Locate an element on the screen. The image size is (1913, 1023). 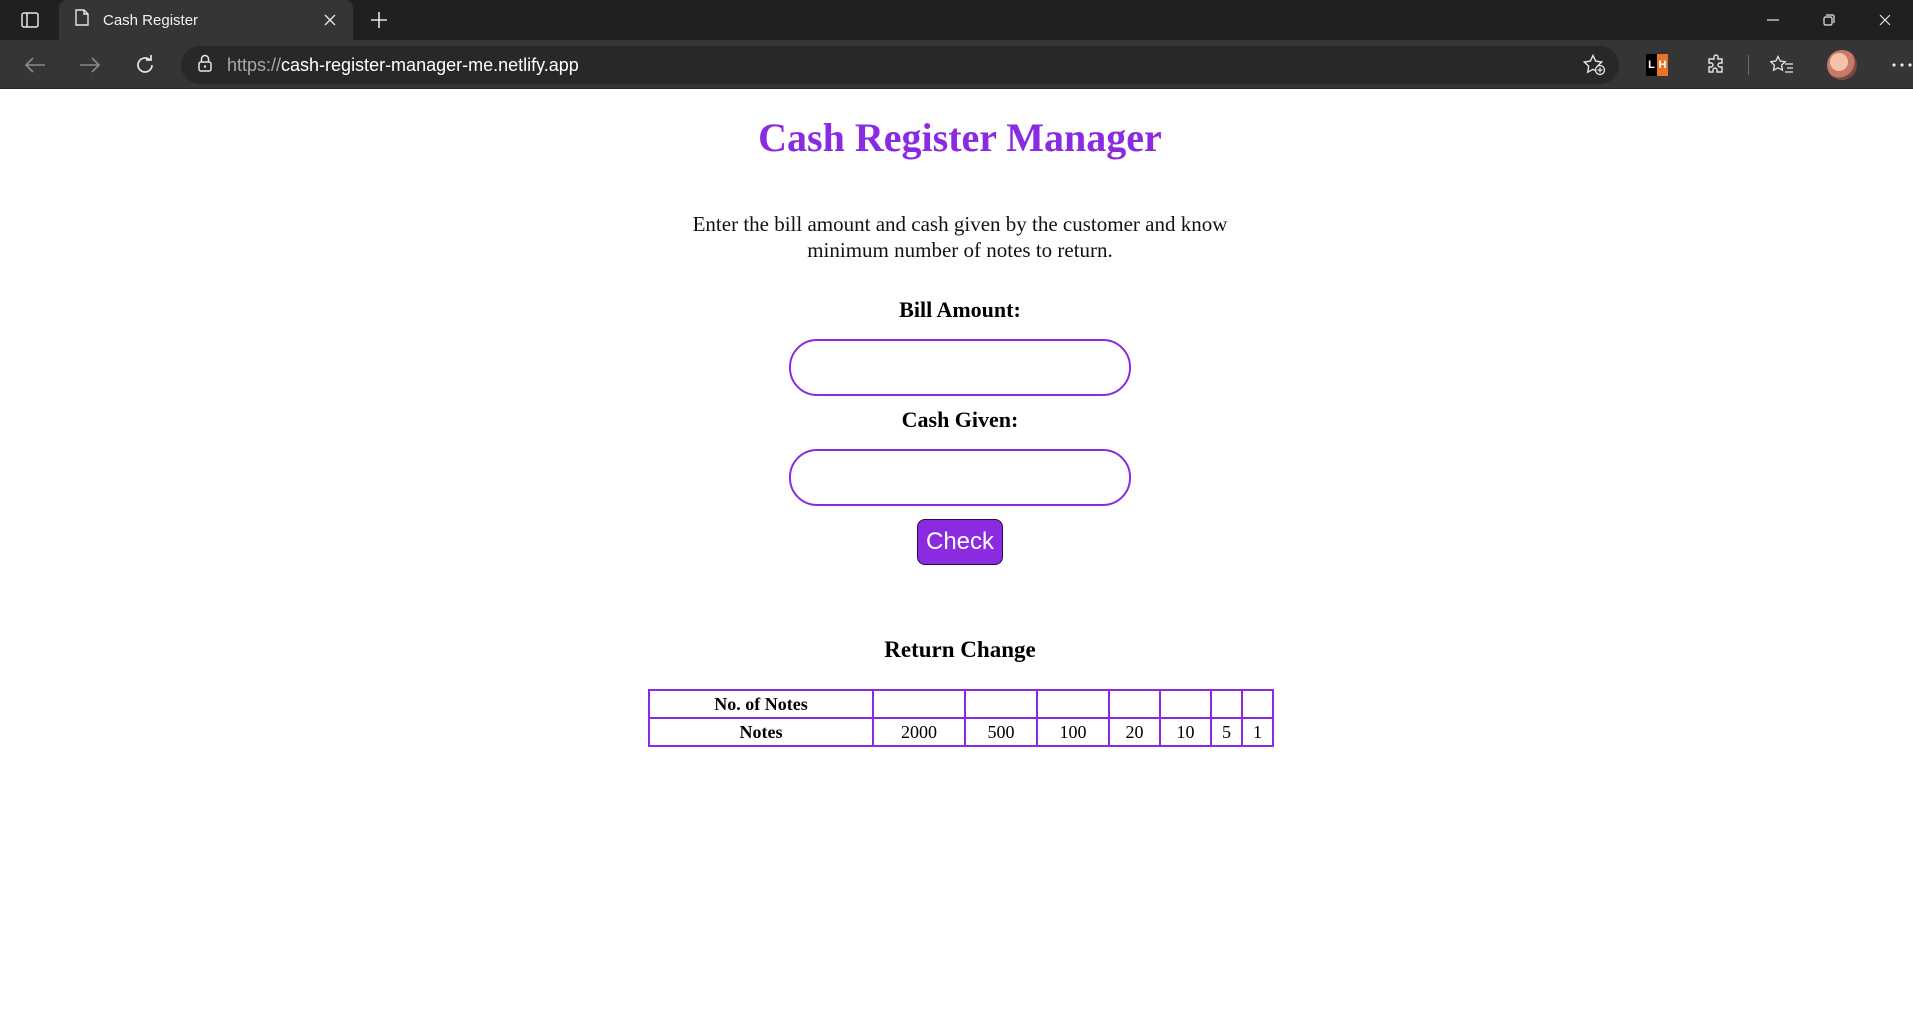
window-controls is located at coordinates (1829, 20).